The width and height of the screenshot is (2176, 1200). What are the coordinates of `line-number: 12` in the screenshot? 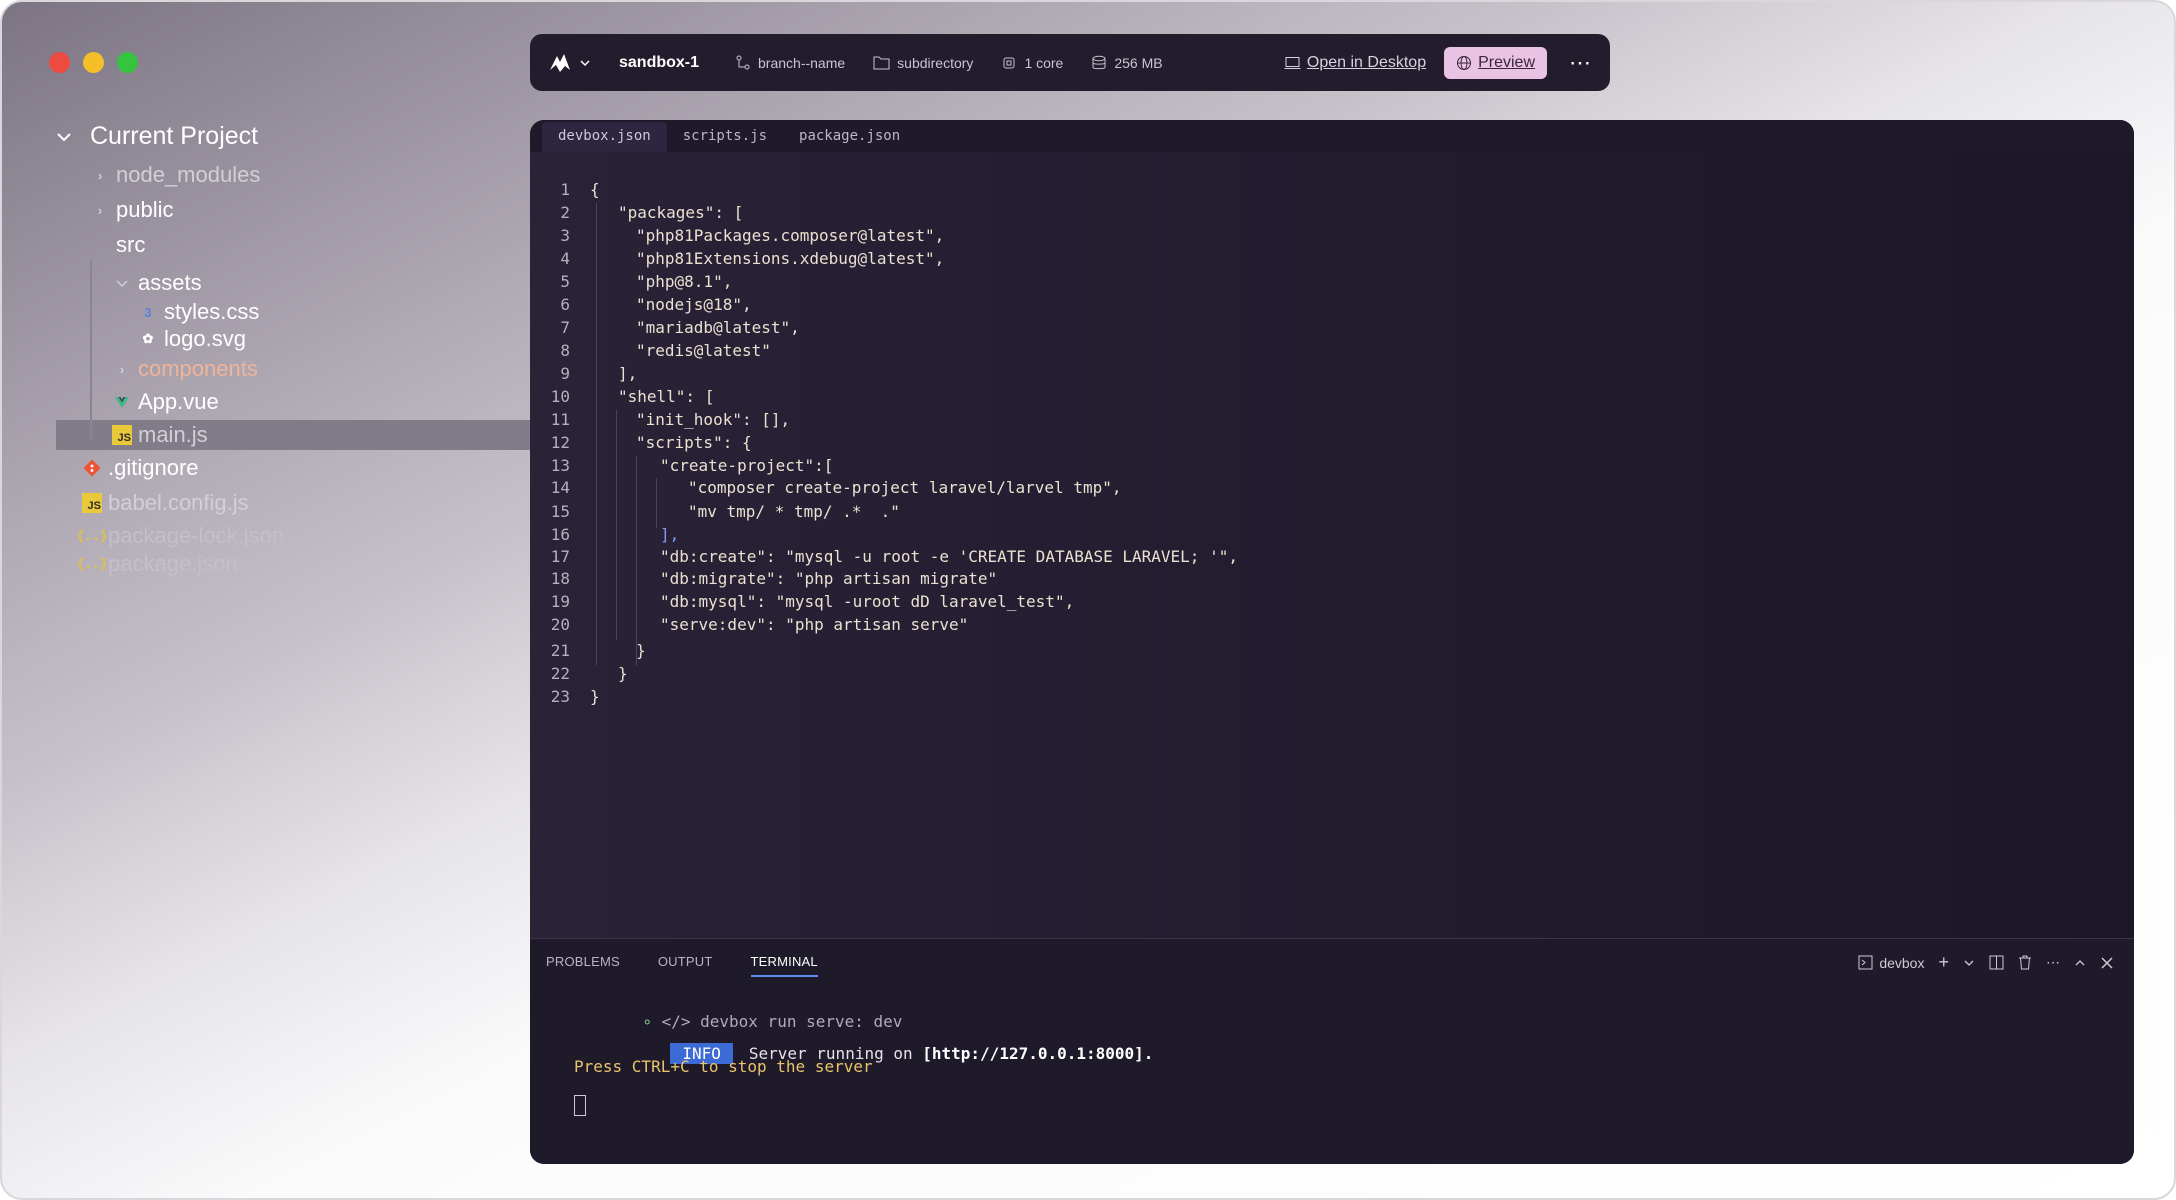 It's located at (560, 442).